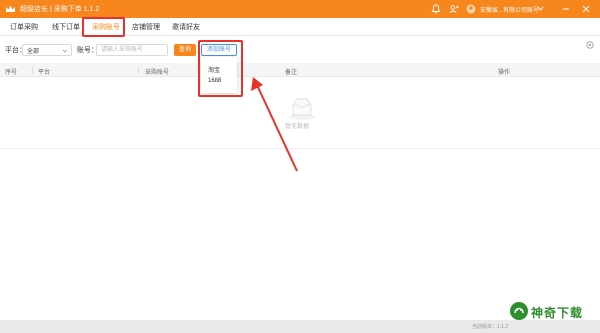  Describe the element at coordinates (146, 27) in the screenshot. I see `tab-store-management: 店铺管理` at that location.